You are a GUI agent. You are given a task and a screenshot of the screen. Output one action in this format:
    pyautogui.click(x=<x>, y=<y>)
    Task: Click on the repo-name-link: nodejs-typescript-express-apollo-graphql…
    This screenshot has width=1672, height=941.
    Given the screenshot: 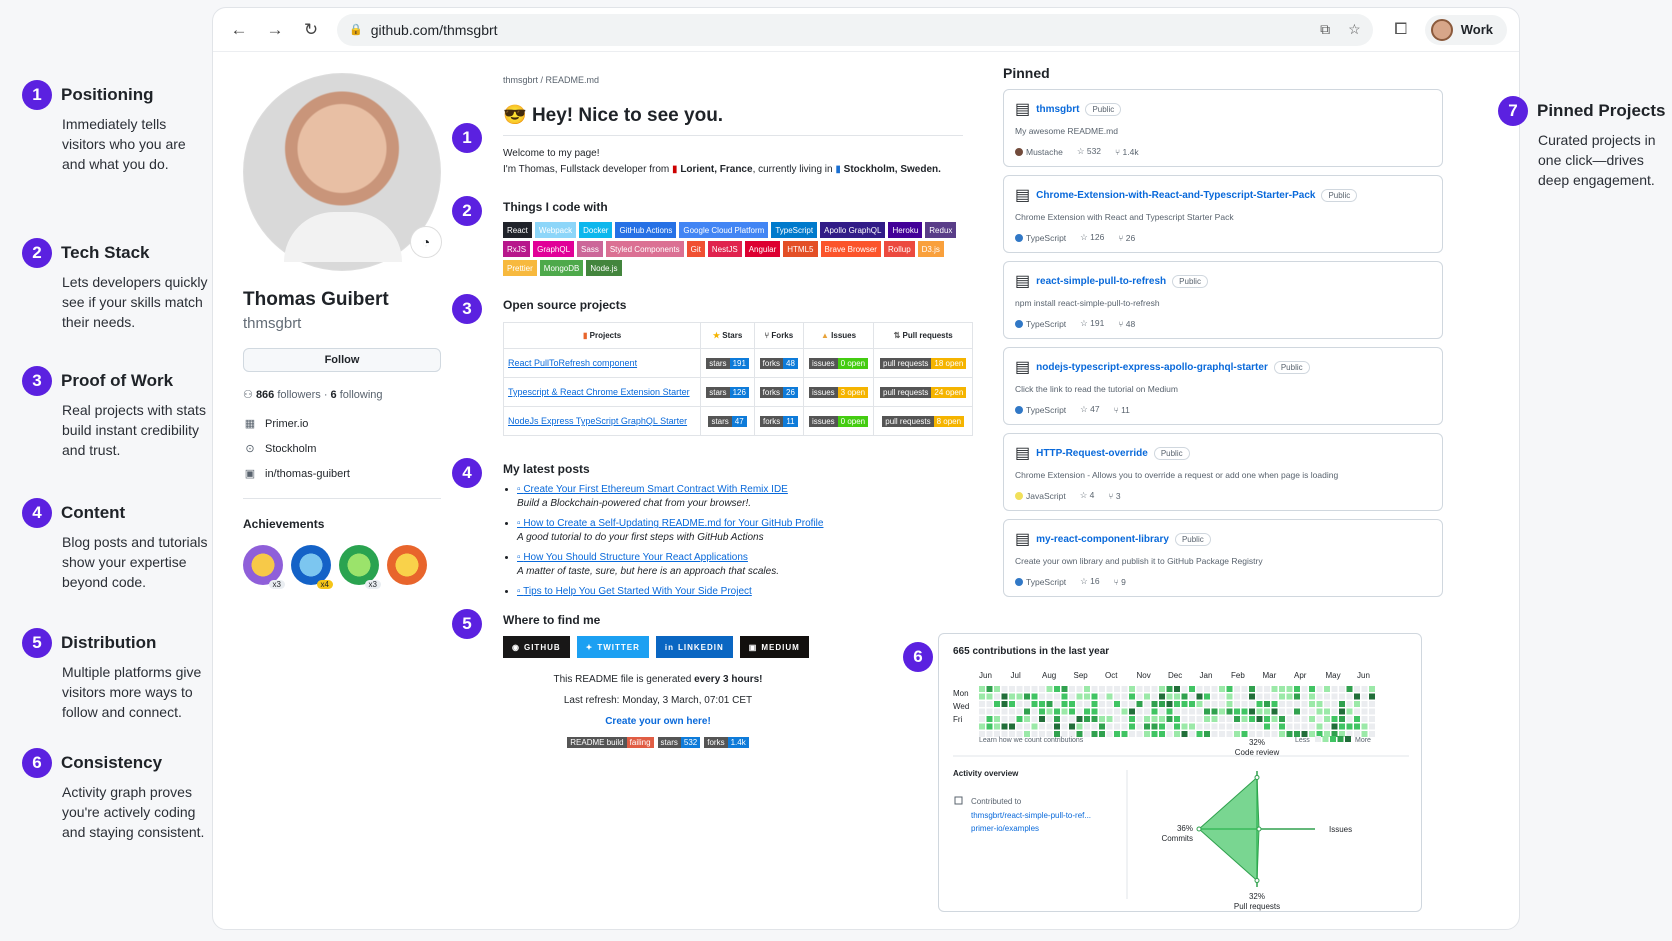 What is the action you would take?
    pyautogui.click(x=1152, y=367)
    